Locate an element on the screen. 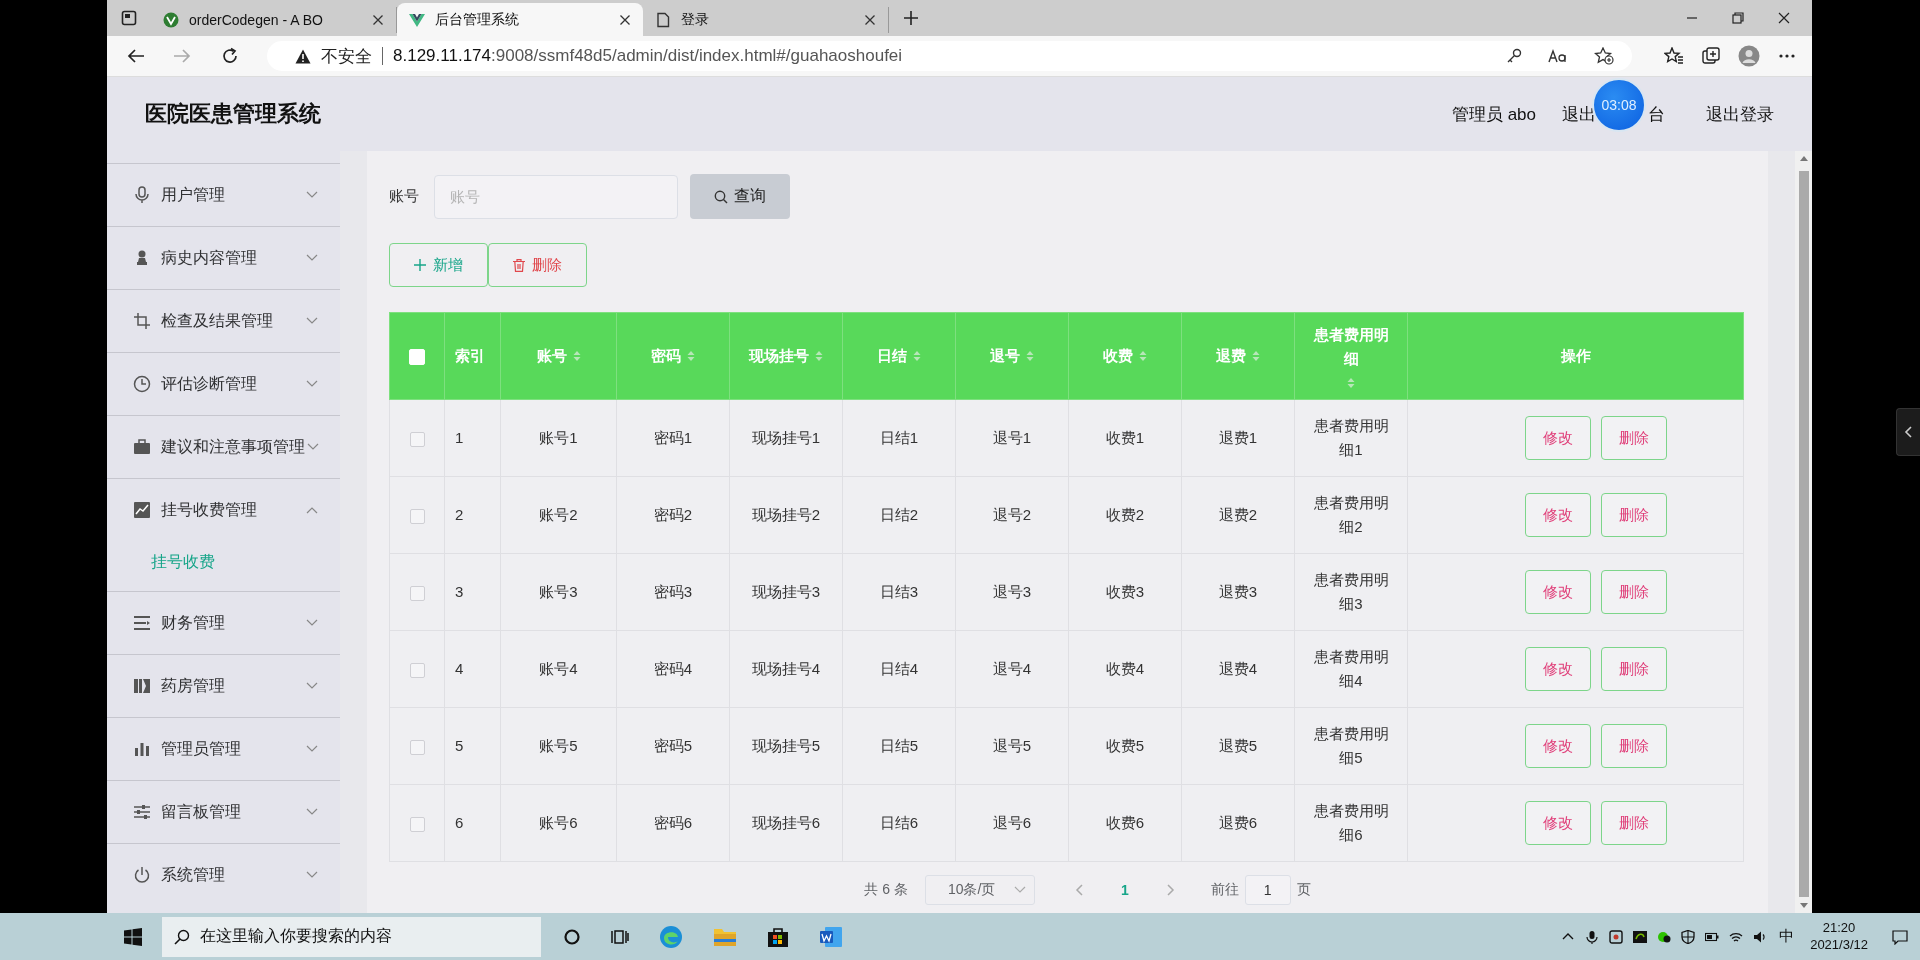  menu-item: 挂号收费管理 is located at coordinates (223, 510).